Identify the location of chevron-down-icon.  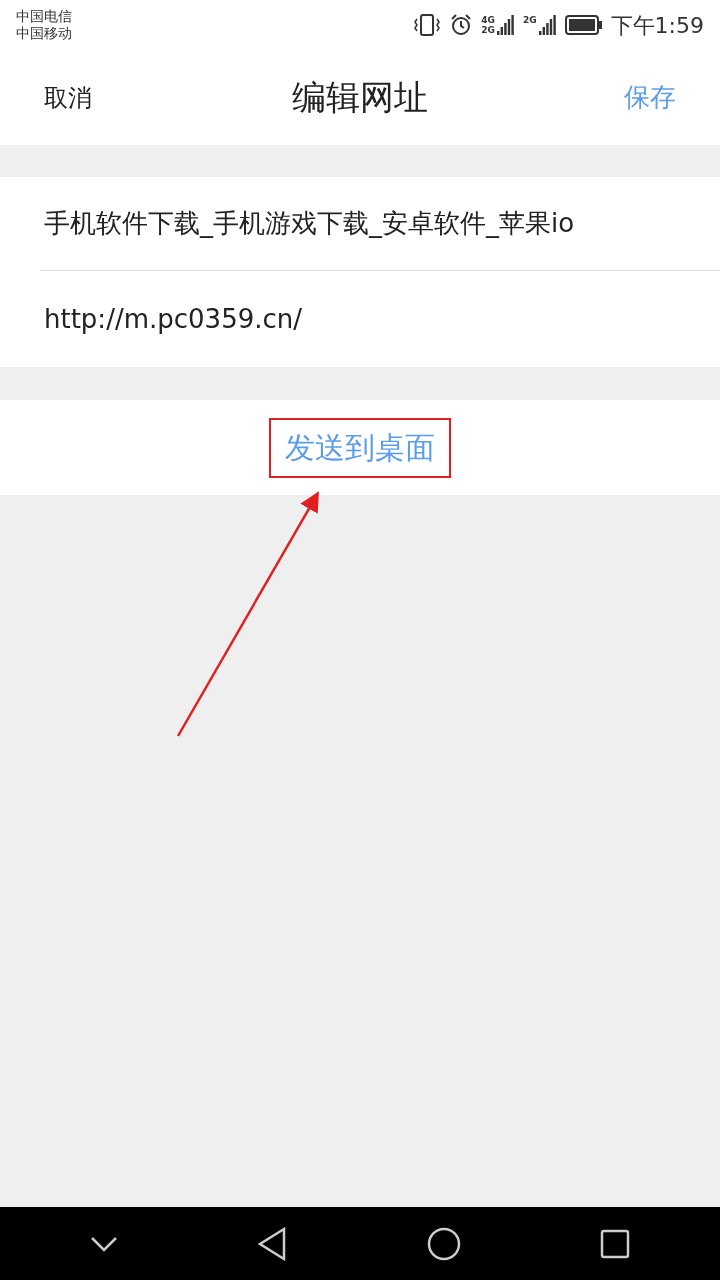
(103, 1243).